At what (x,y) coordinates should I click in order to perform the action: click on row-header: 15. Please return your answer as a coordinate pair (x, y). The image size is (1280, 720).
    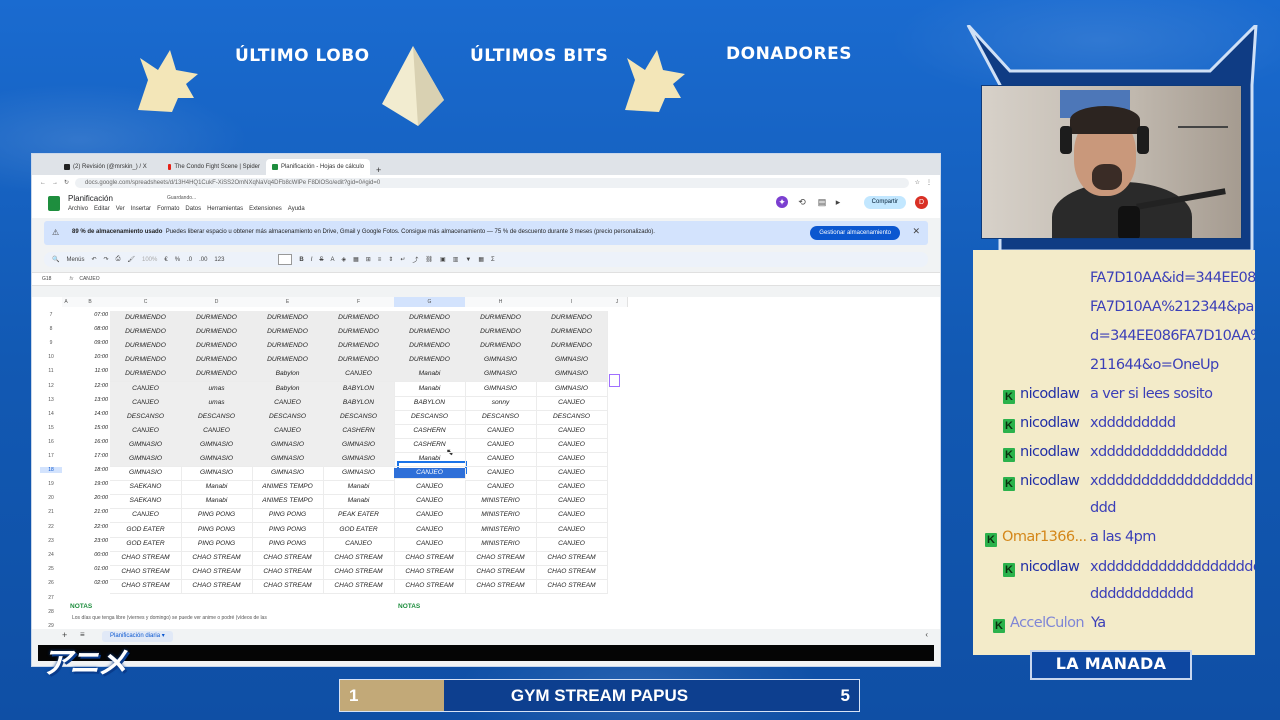
    Looking at the image, I should click on (51, 428).